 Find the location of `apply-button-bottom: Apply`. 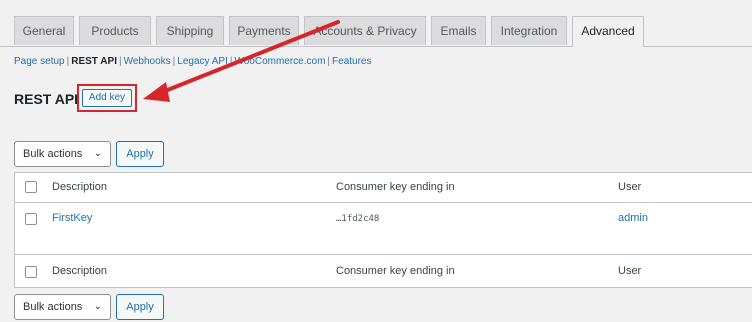

apply-button-bottom: Apply is located at coordinates (140, 307).